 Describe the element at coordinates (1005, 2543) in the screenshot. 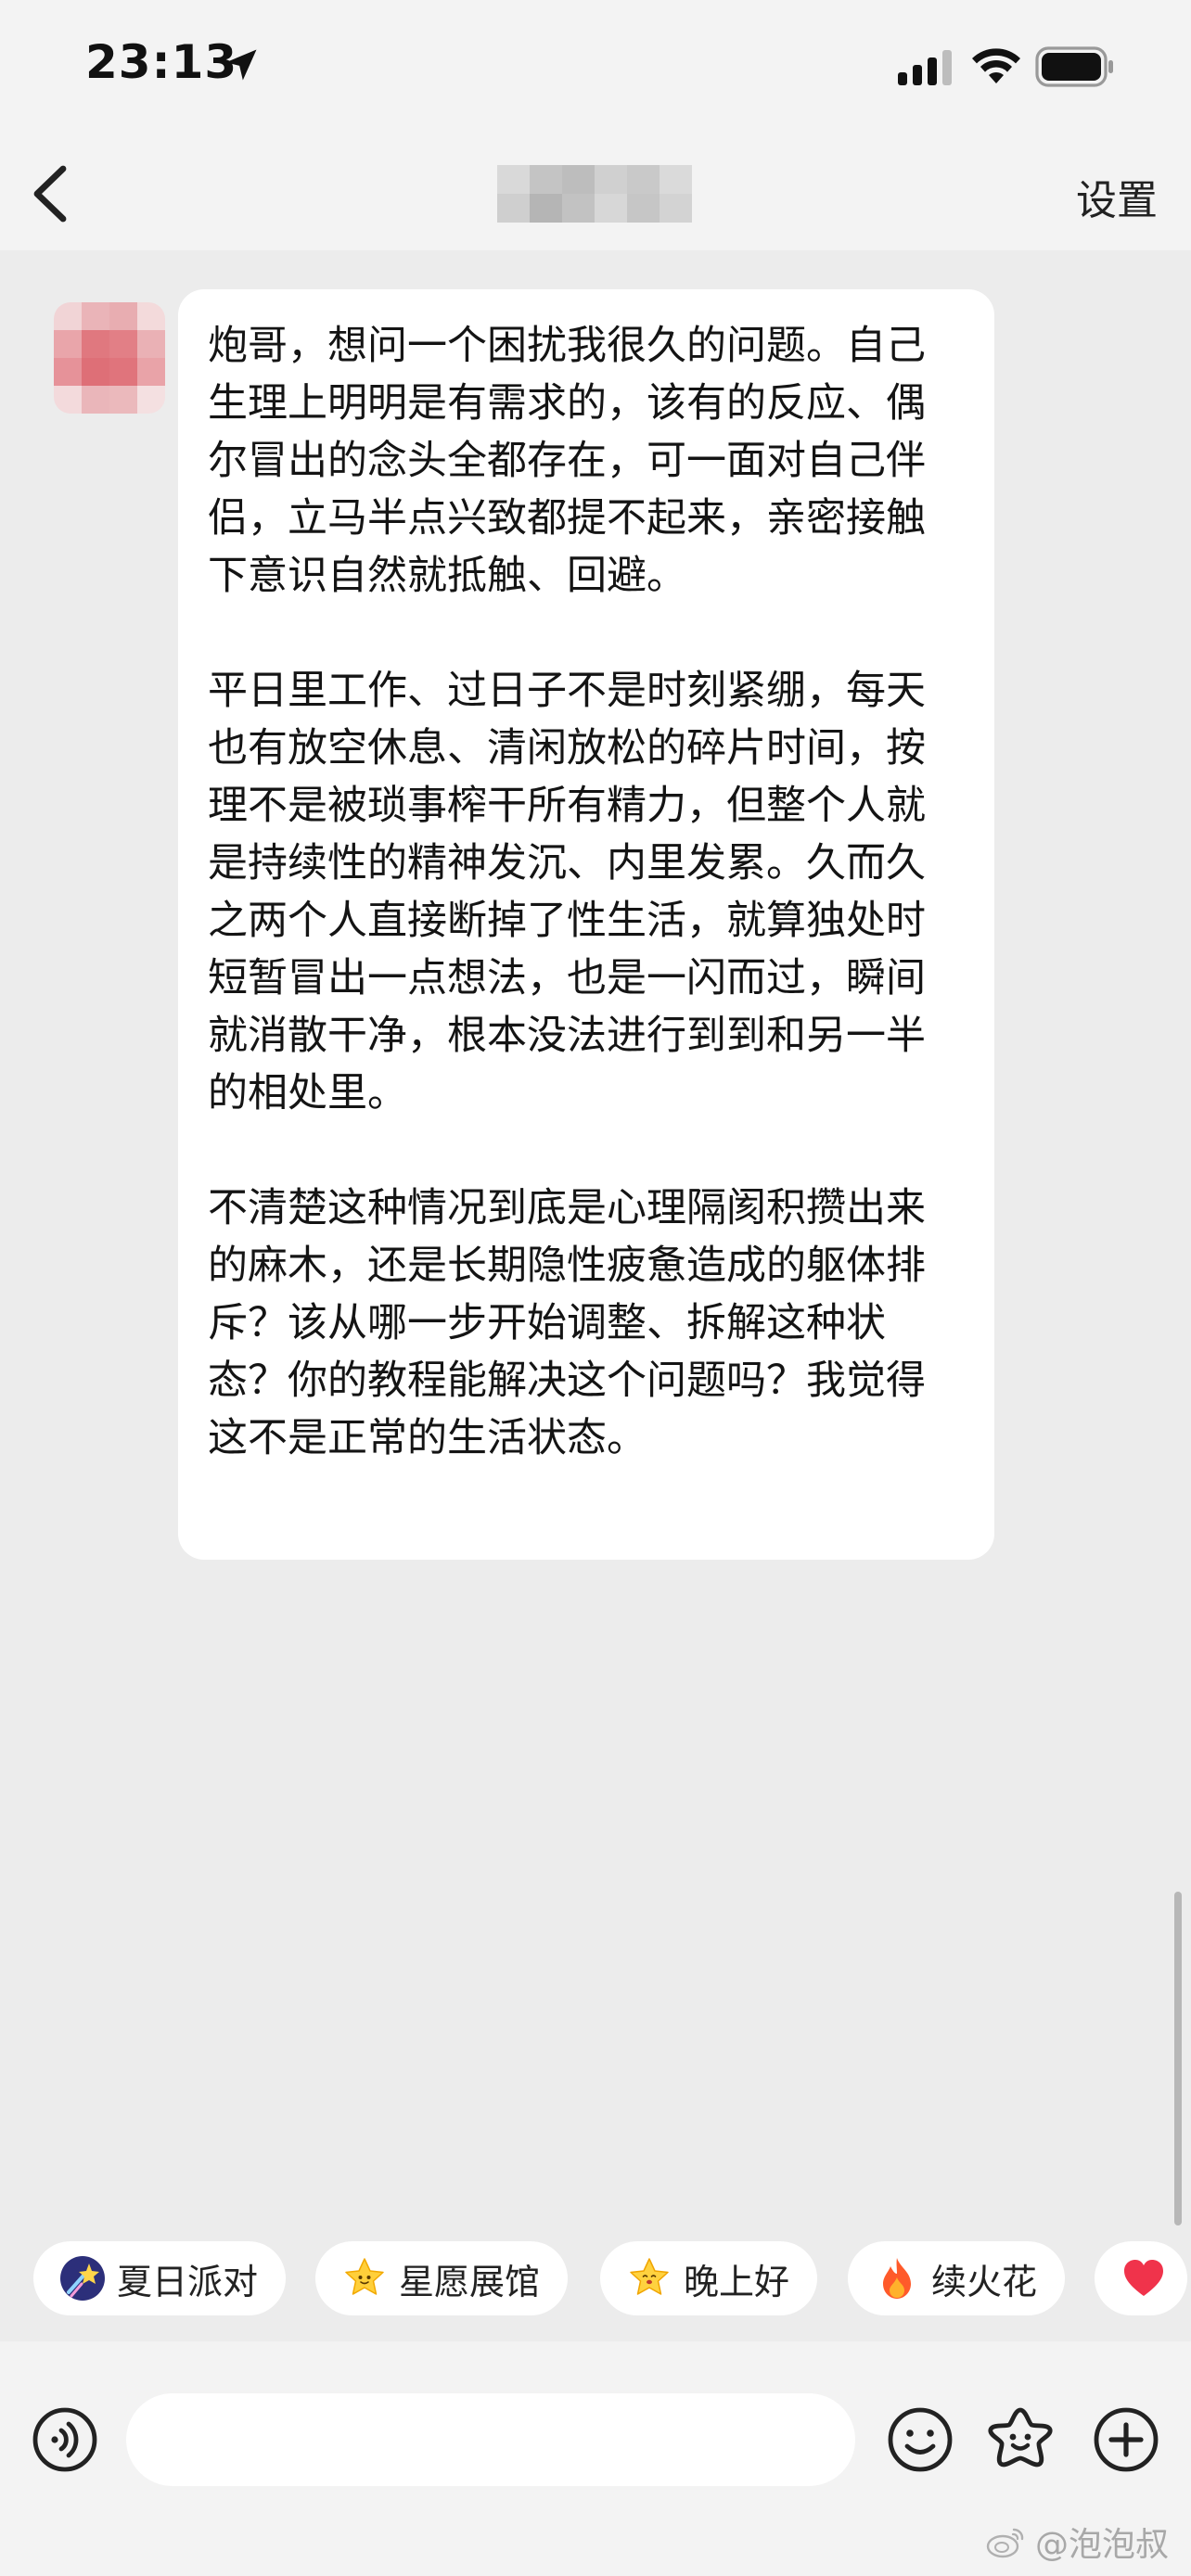

I see `weibo-logo-icon` at that location.